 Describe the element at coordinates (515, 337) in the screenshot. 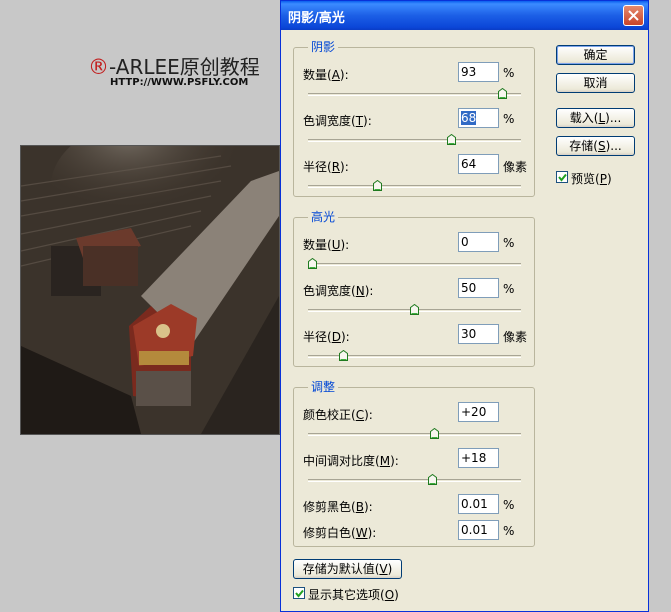

I see `highlights-radius-unit: 像素` at that location.